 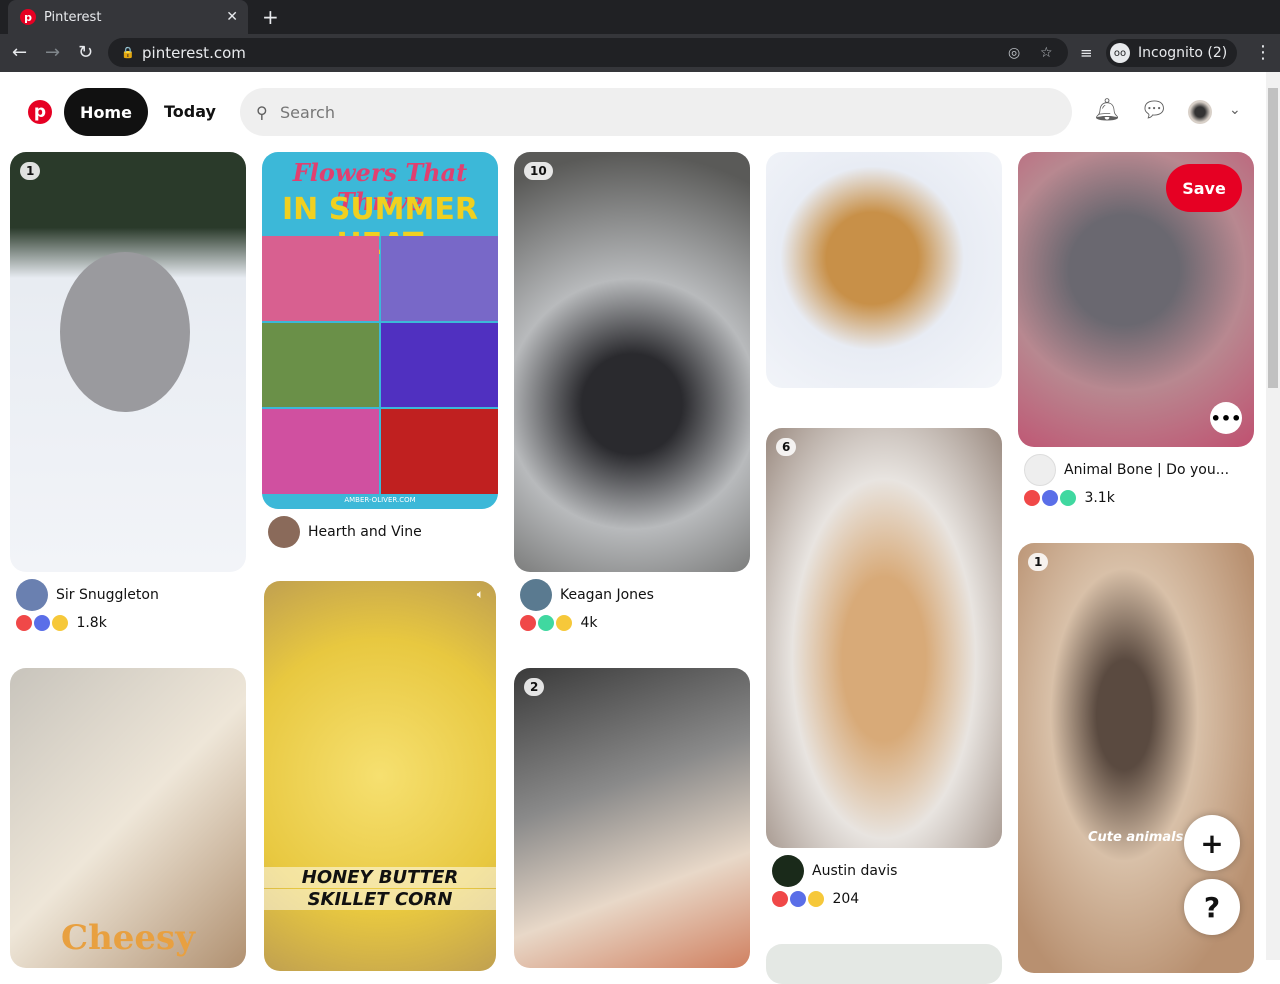 I want to click on media-queue-icon: ≡, so click(x=1086, y=53).